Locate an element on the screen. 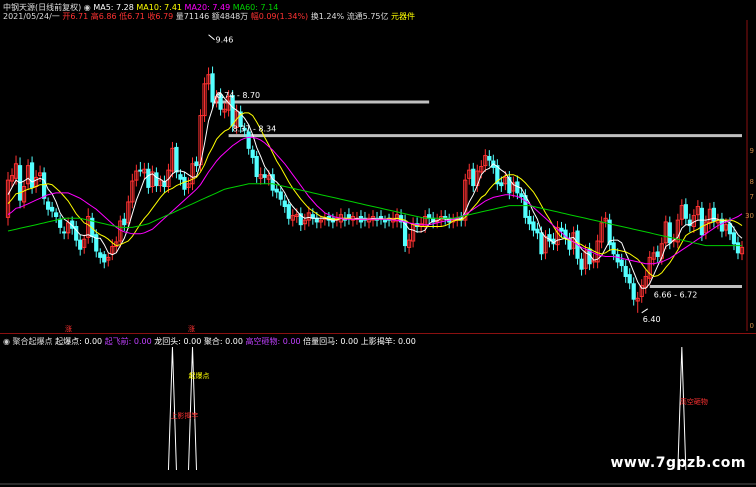  float-cap-label: 流通5.75亿 is located at coordinates (367, 16).